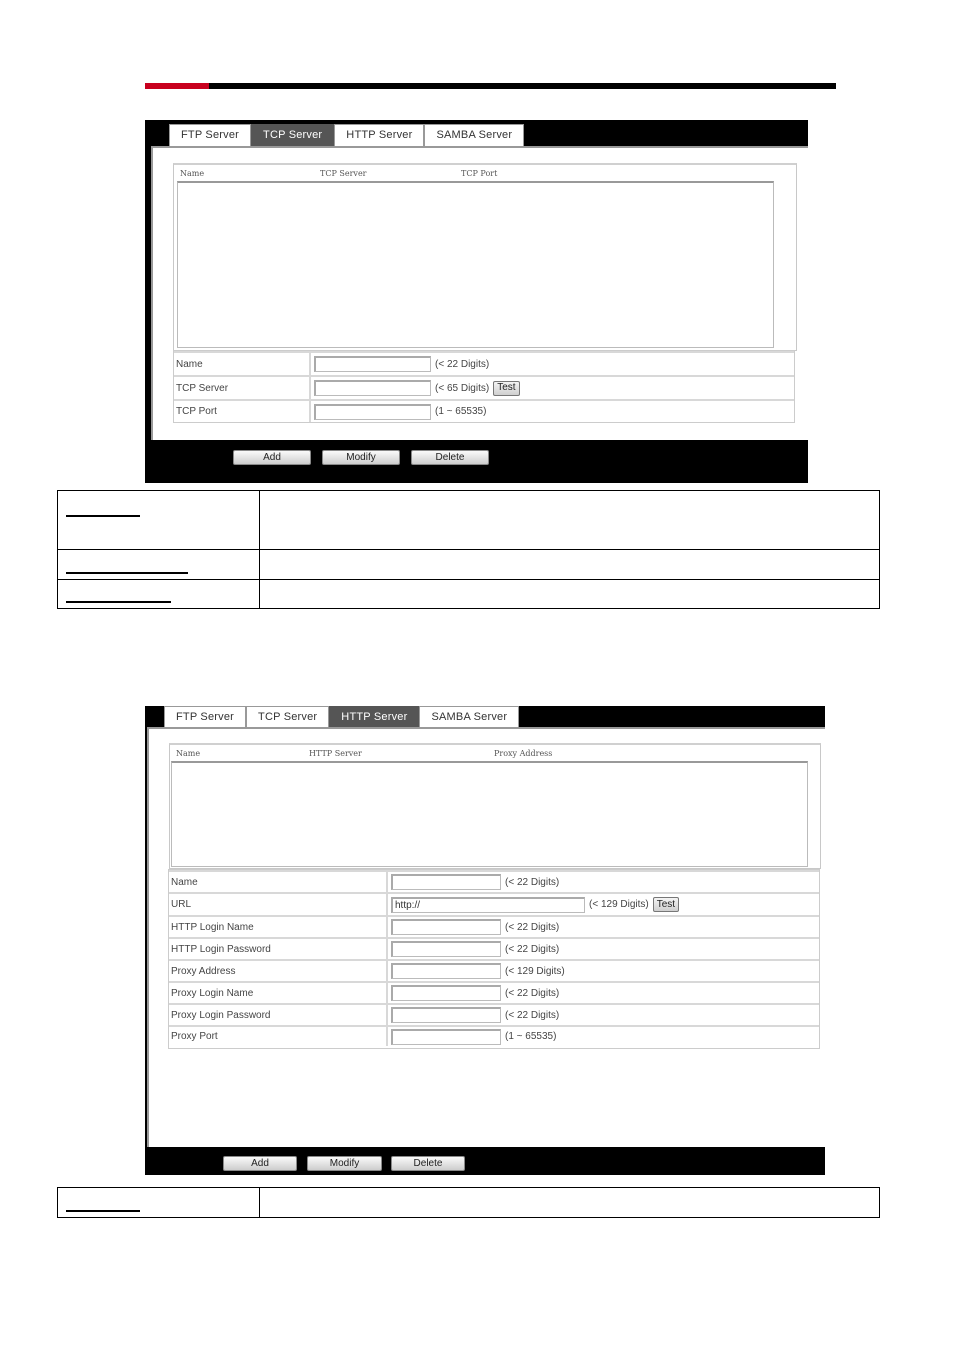 This screenshot has height=1350, width=954. Describe the element at coordinates (446, 1015) in the screenshot. I see `proxy-login-password-input` at that location.